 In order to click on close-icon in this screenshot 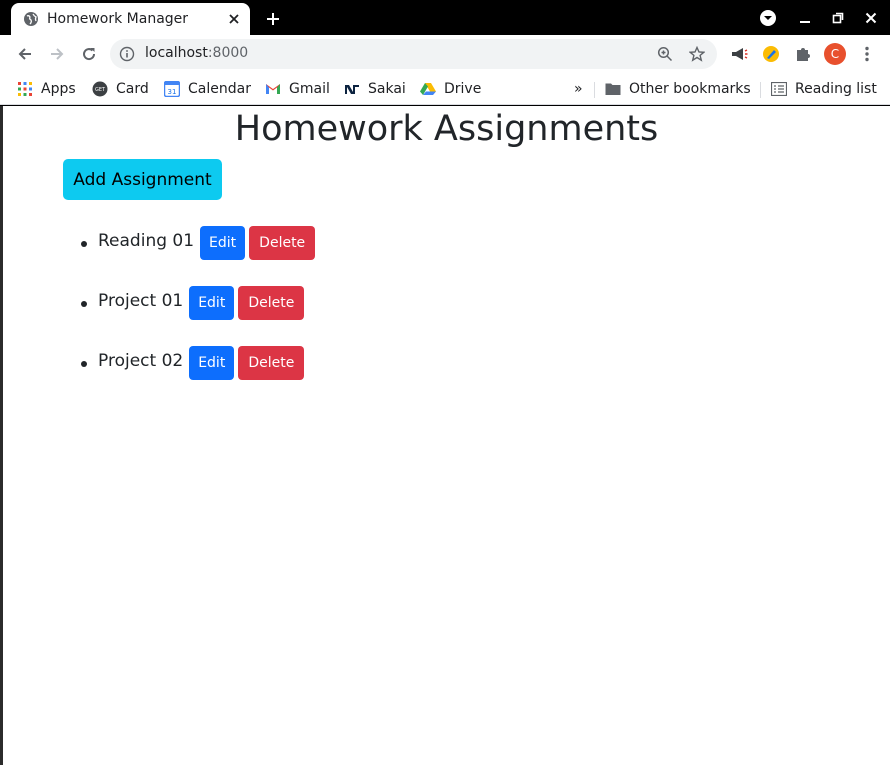, I will do `click(234, 19)`.